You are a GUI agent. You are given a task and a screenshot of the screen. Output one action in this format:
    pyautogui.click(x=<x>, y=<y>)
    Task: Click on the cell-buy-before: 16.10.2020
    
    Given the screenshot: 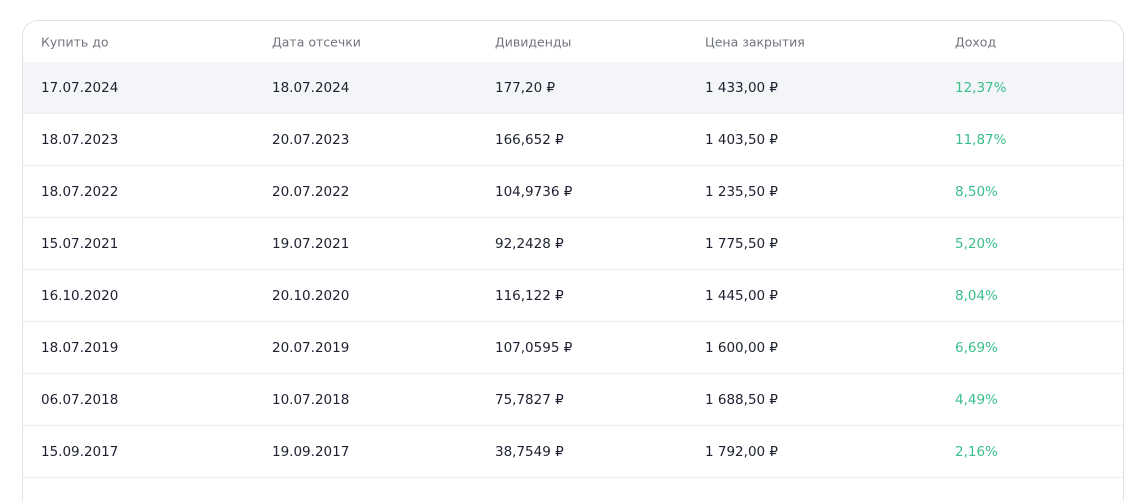 What is the action you would take?
    pyautogui.click(x=80, y=295)
    